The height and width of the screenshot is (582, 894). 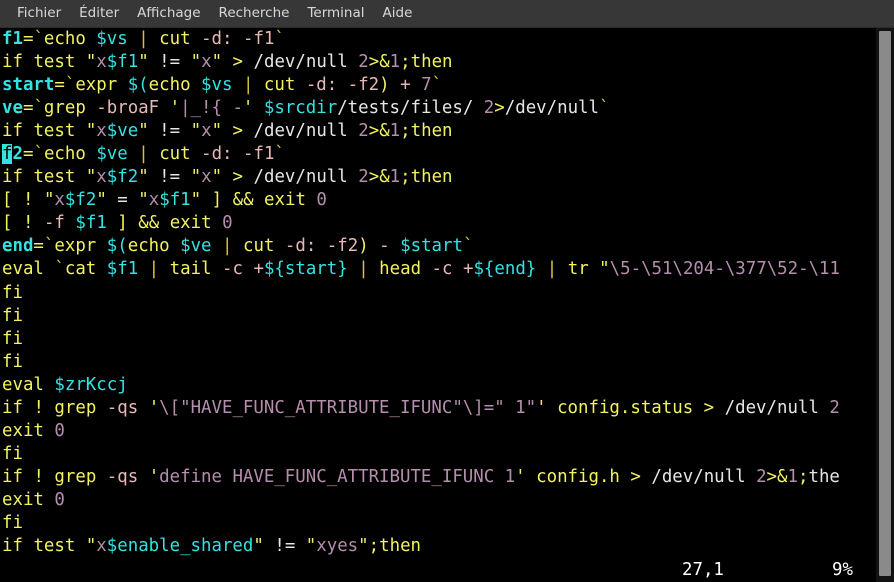 I want to click on scrollbar-thumb, so click(x=885, y=303).